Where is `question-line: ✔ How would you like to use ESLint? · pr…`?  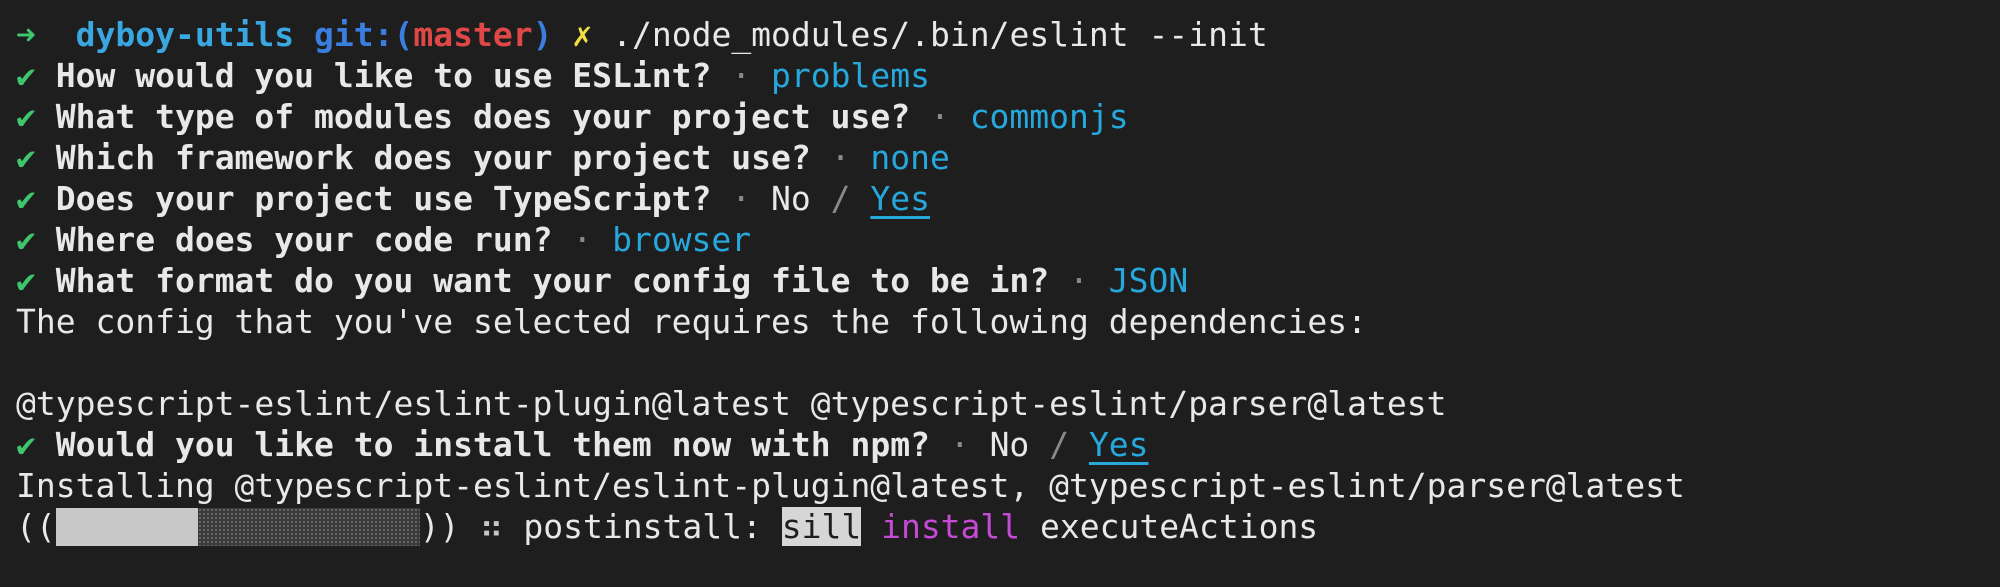 question-line: ✔ How would you like to use ESLint? · pr… is located at coordinates (1008, 75).